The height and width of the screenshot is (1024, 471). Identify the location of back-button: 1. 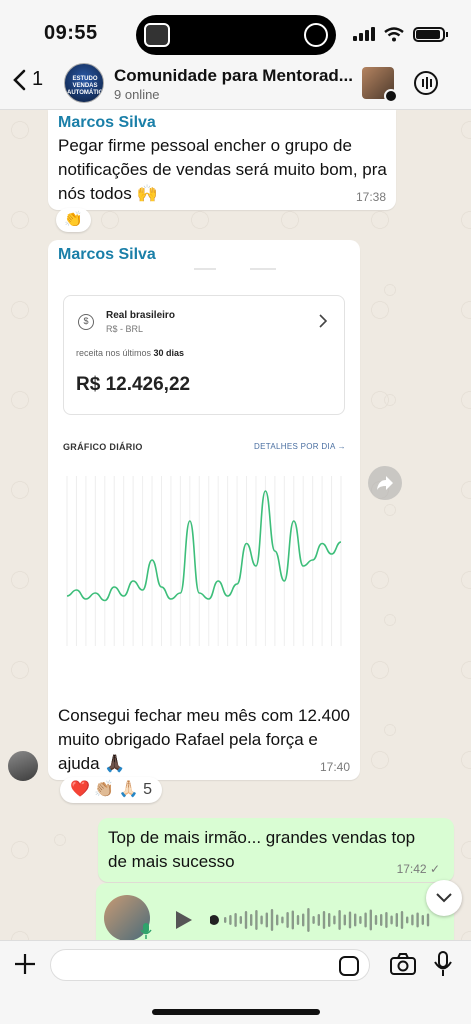
(27, 79).